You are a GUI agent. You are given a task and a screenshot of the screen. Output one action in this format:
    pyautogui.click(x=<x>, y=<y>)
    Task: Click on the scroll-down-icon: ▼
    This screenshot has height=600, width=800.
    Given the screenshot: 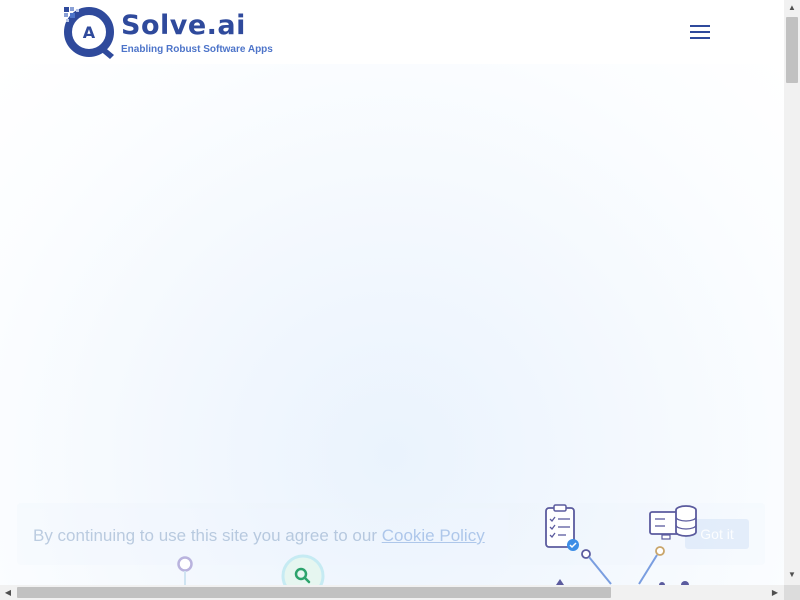 What is the action you would take?
    pyautogui.click(x=792, y=575)
    